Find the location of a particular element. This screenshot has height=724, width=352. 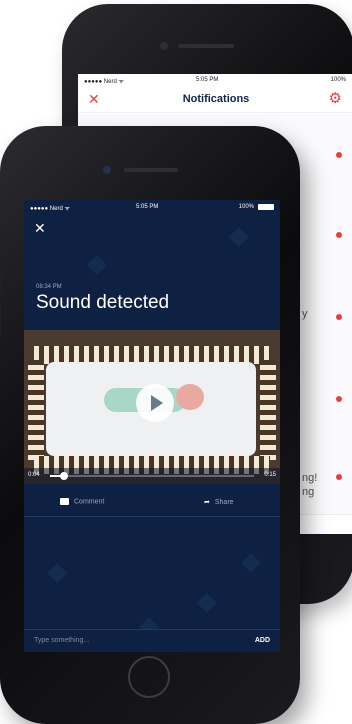

notification-text-fragment: ng is located at coordinates (308, 492).